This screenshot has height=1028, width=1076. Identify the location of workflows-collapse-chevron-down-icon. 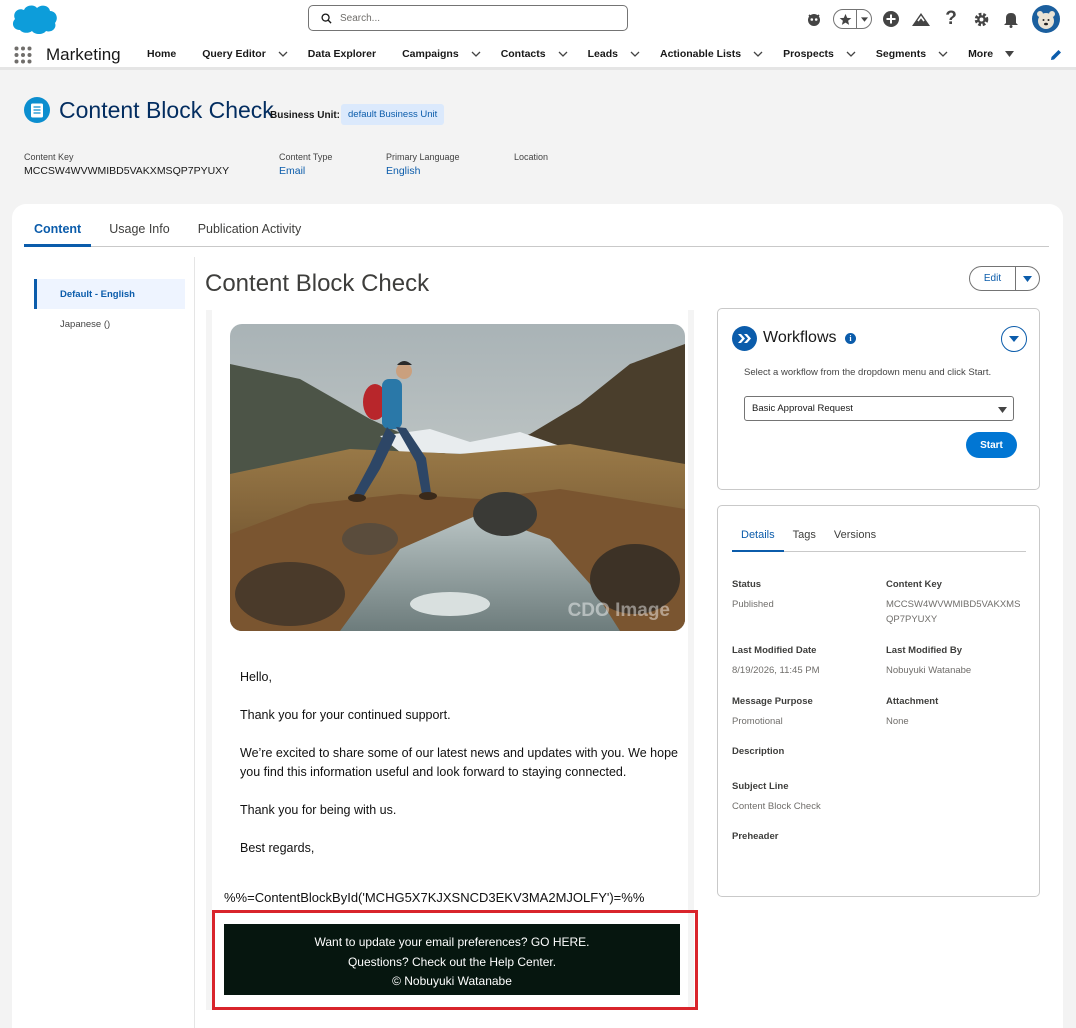
(1014, 339).